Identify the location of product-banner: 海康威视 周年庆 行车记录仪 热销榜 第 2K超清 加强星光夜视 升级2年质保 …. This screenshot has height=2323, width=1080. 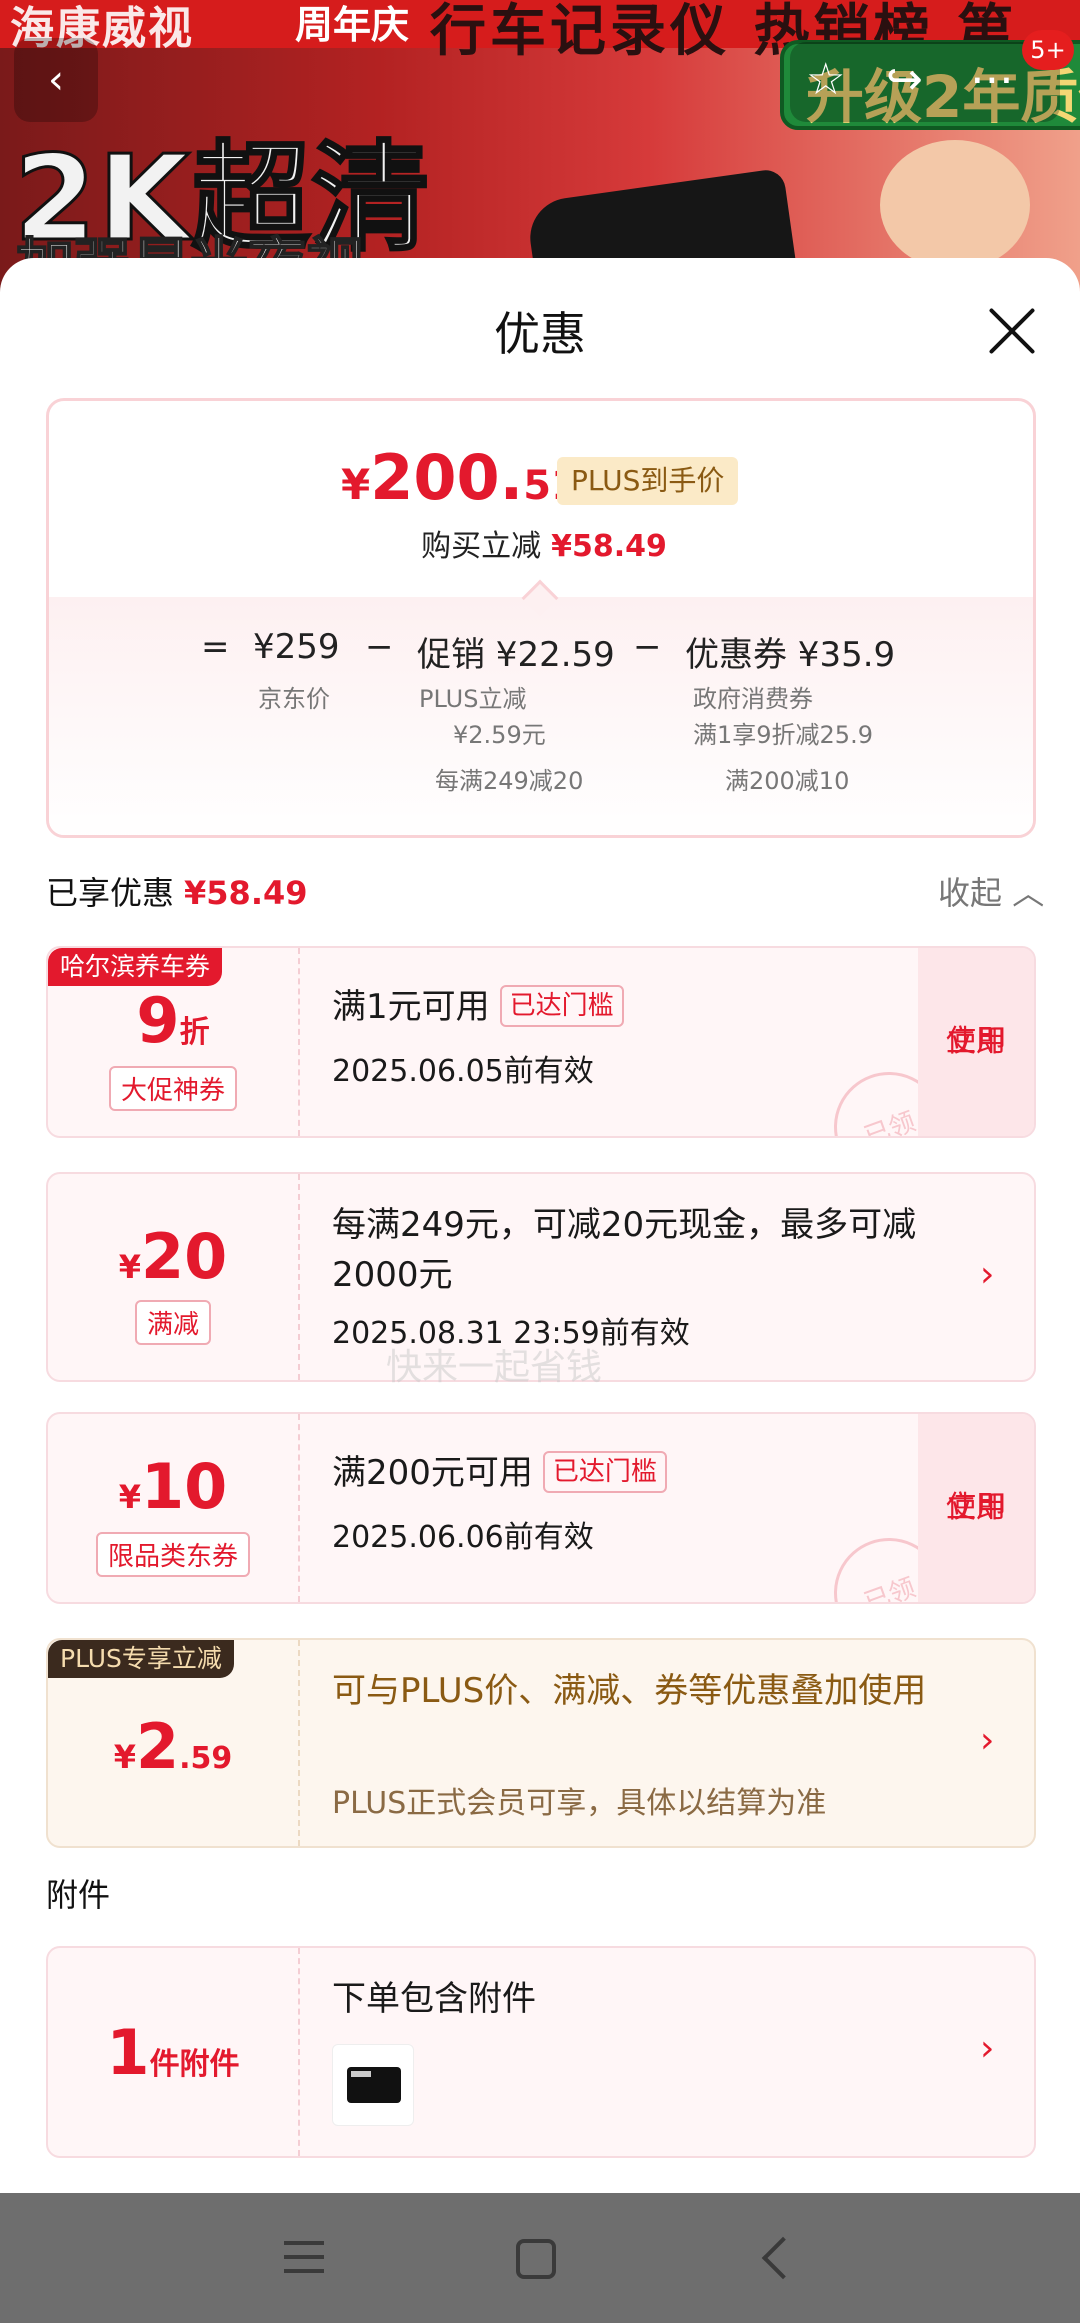
(540, 150).